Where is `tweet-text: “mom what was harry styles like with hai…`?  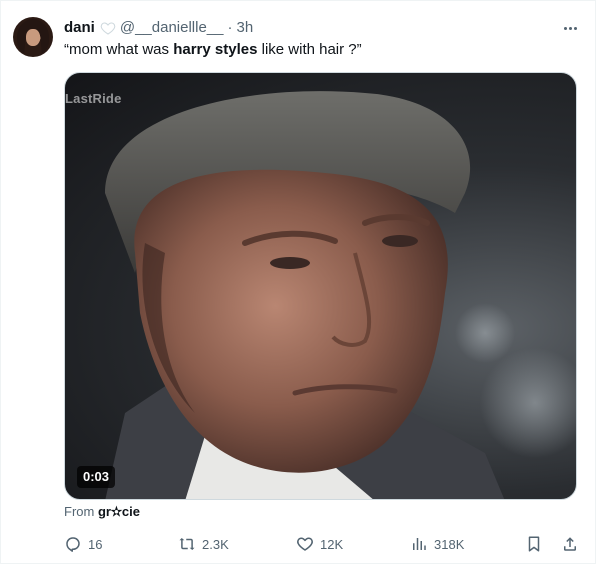
tweet-text: “mom what was harry styles like with hai… is located at coordinates (213, 50).